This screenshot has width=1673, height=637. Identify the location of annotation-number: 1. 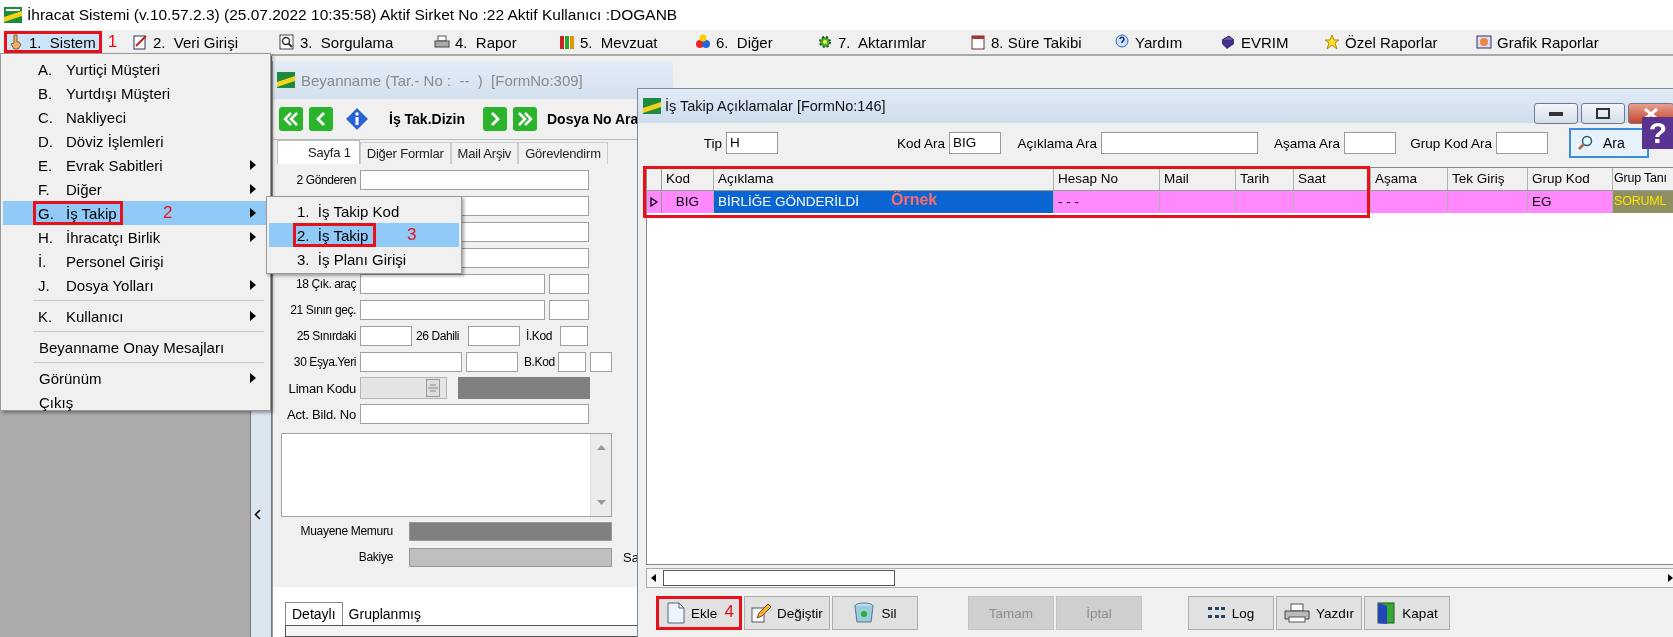
(112, 42).